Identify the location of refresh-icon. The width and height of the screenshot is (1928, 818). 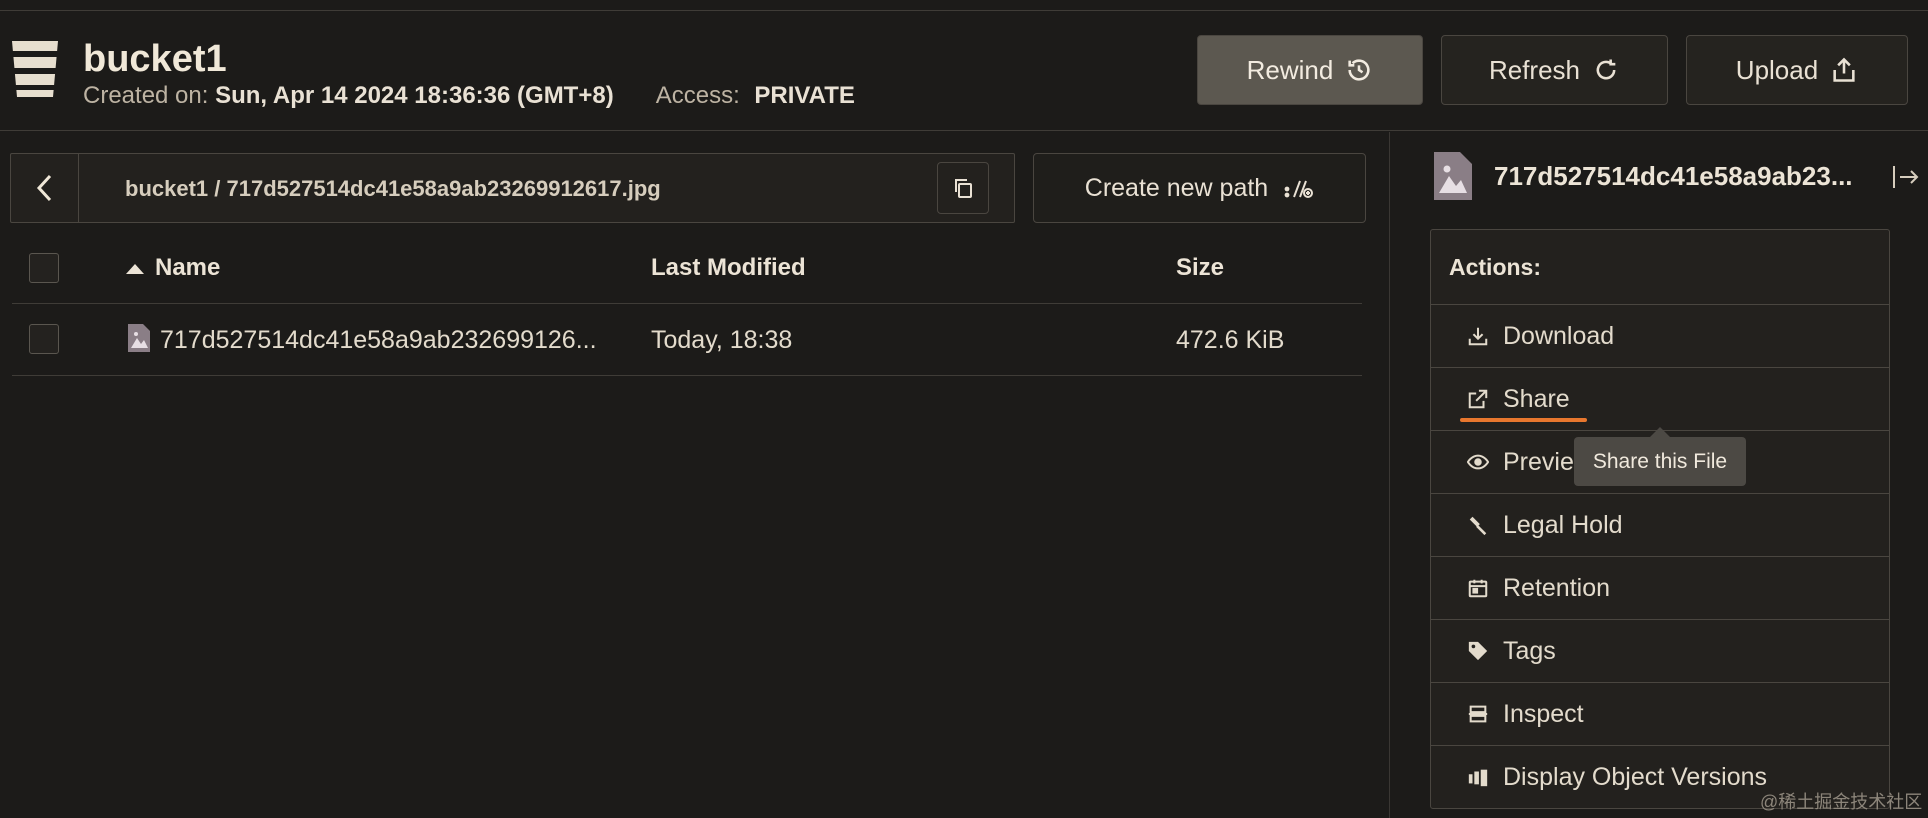
(1606, 69).